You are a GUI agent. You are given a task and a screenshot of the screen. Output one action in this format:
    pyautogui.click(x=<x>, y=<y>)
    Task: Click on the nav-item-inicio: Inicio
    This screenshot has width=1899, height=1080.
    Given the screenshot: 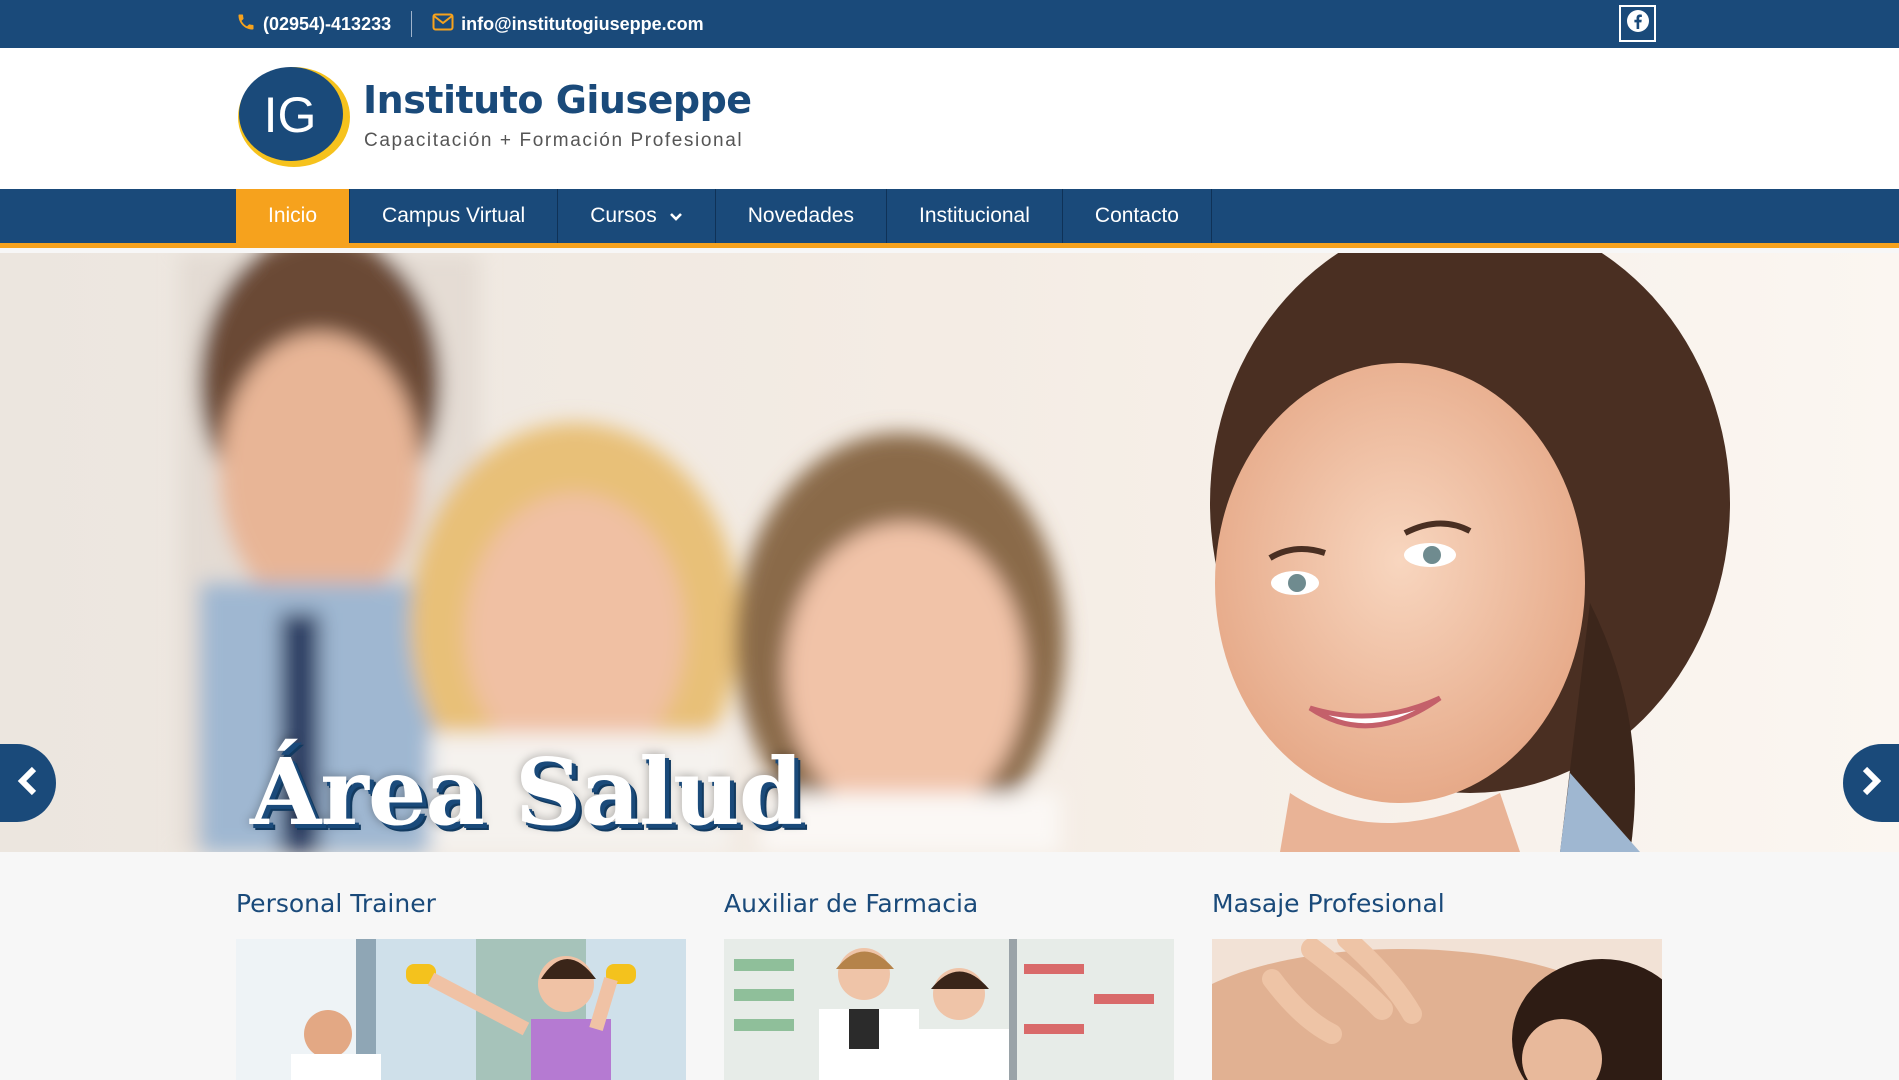 What is the action you would take?
    pyautogui.click(x=293, y=216)
    